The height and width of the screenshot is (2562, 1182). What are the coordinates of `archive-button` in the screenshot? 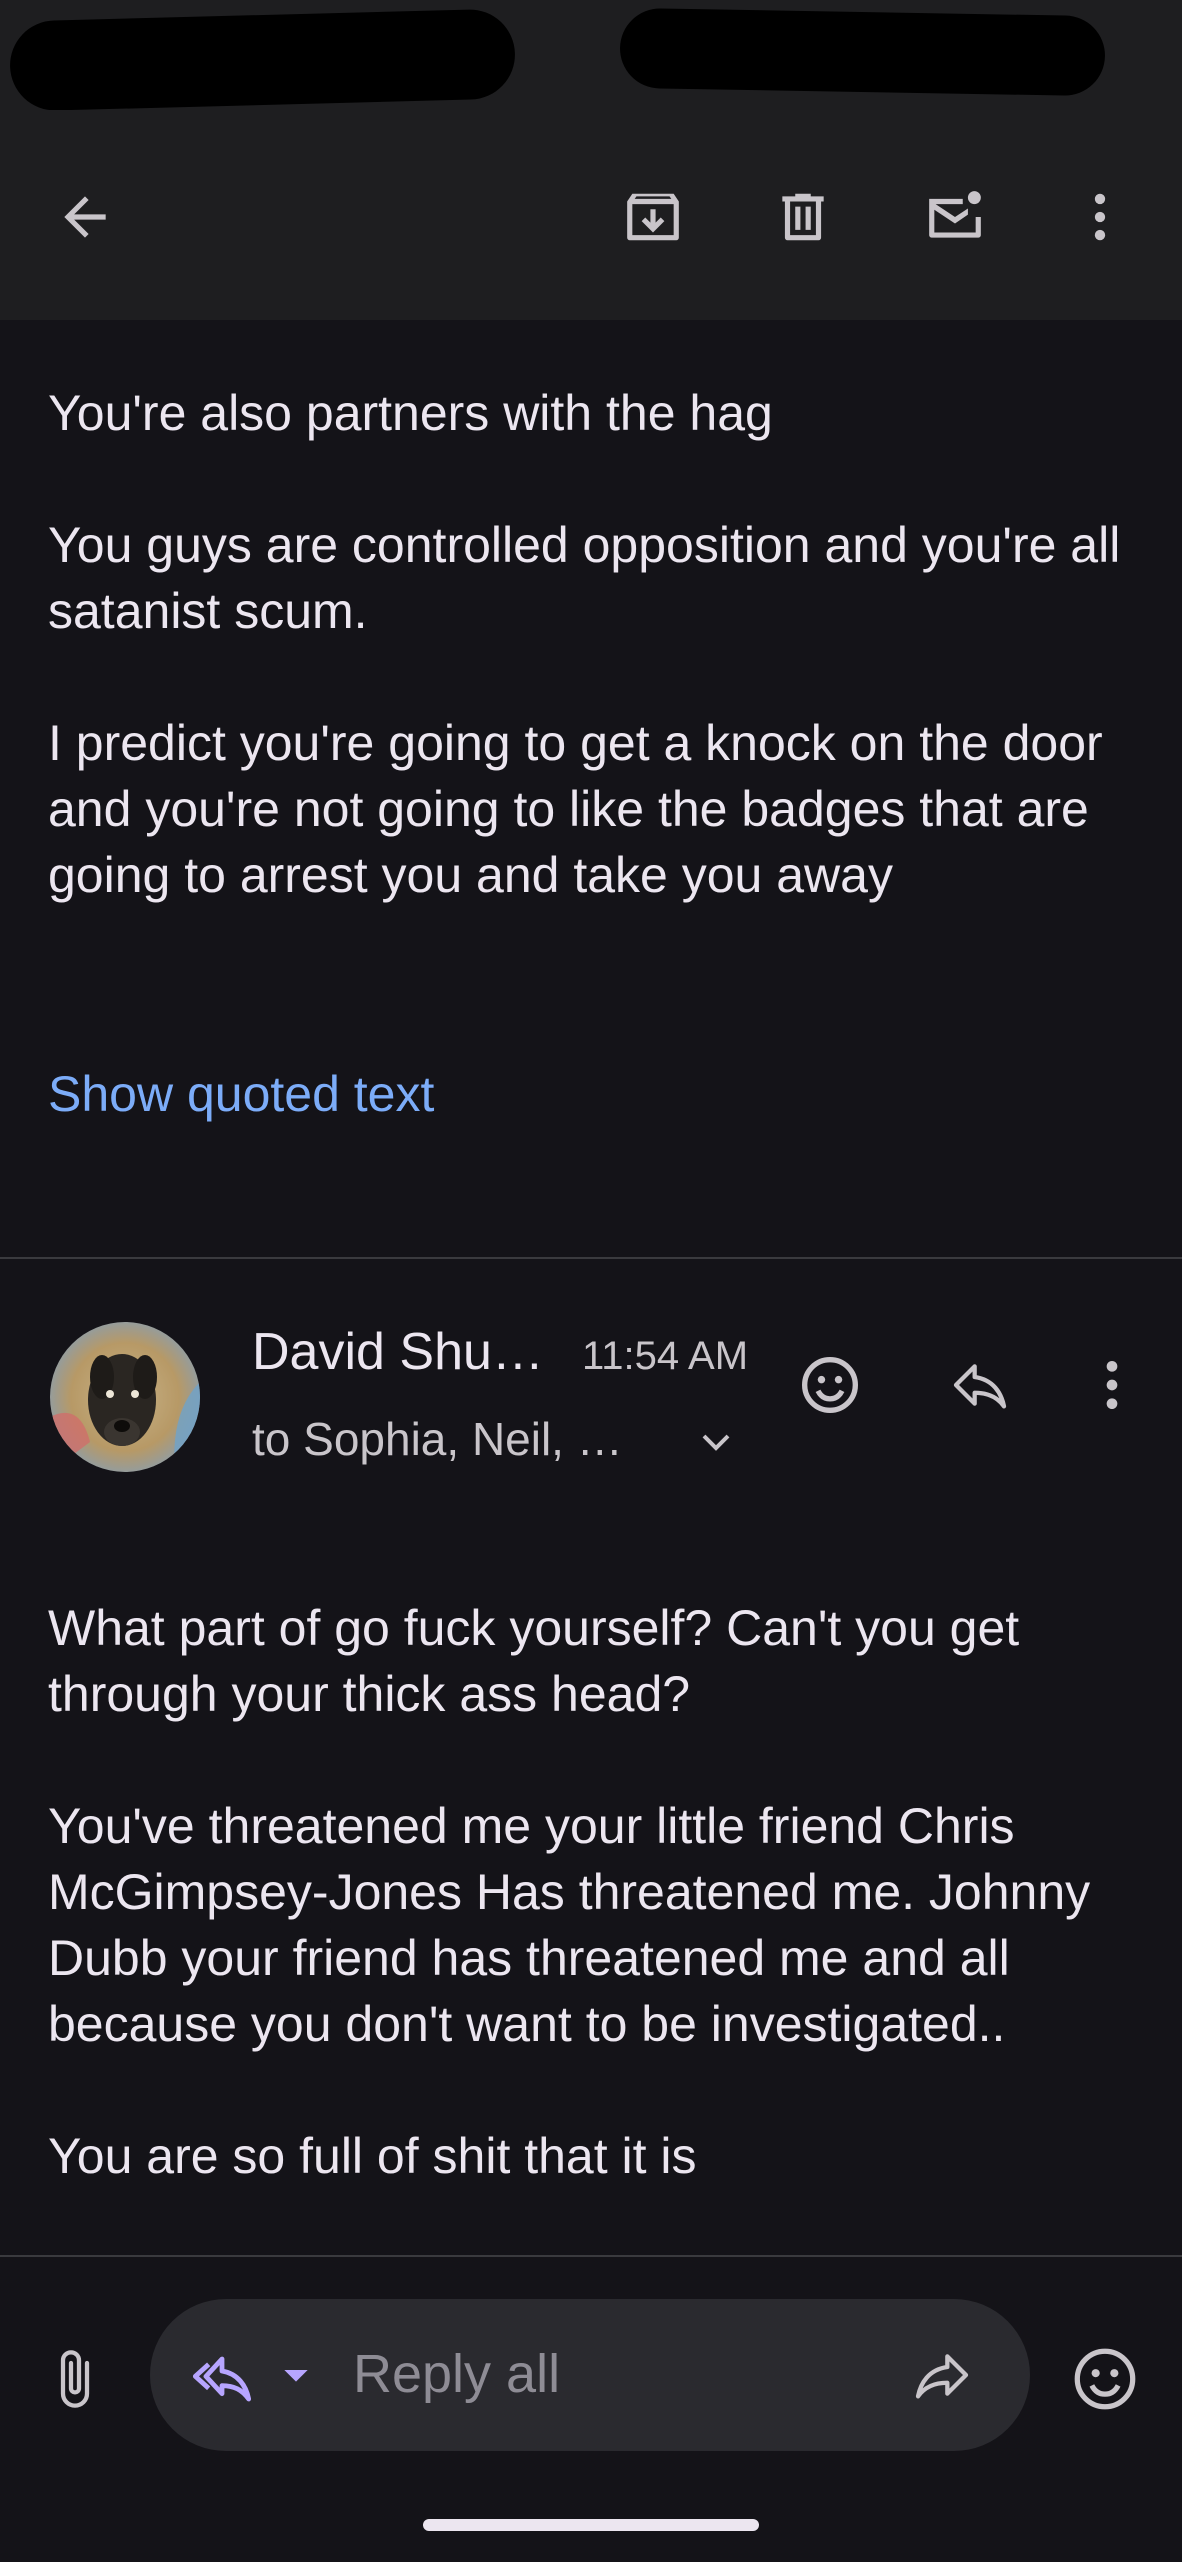 It's located at (653, 217).